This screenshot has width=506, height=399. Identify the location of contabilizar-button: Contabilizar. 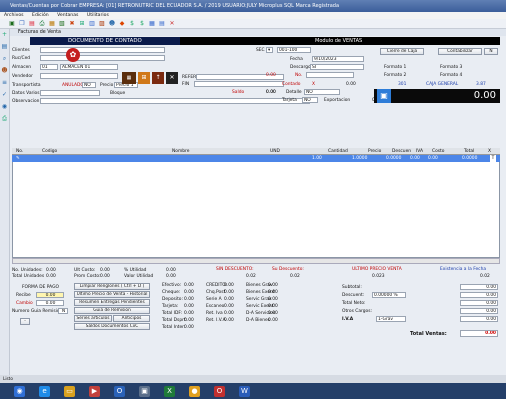
(460, 51).